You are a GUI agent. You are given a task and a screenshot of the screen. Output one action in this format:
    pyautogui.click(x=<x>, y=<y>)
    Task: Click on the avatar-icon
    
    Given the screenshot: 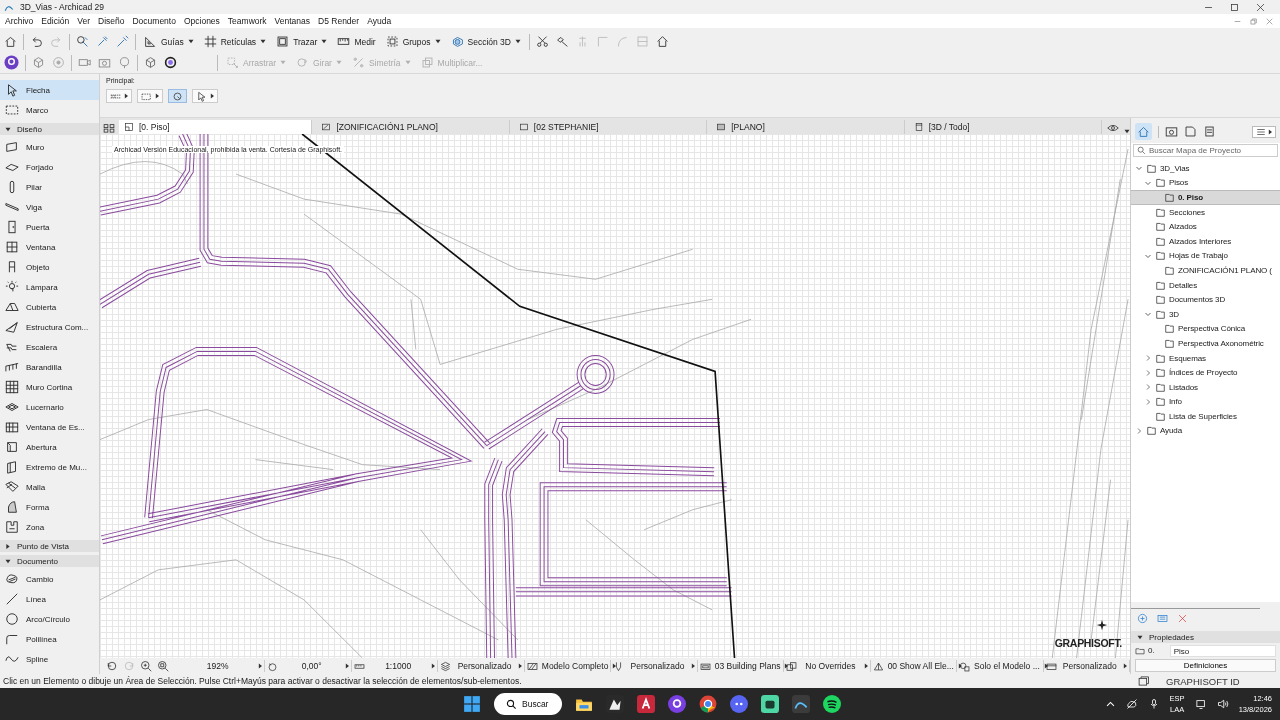 What is the action you would take?
    pyautogui.click(x=11, y=62)
    